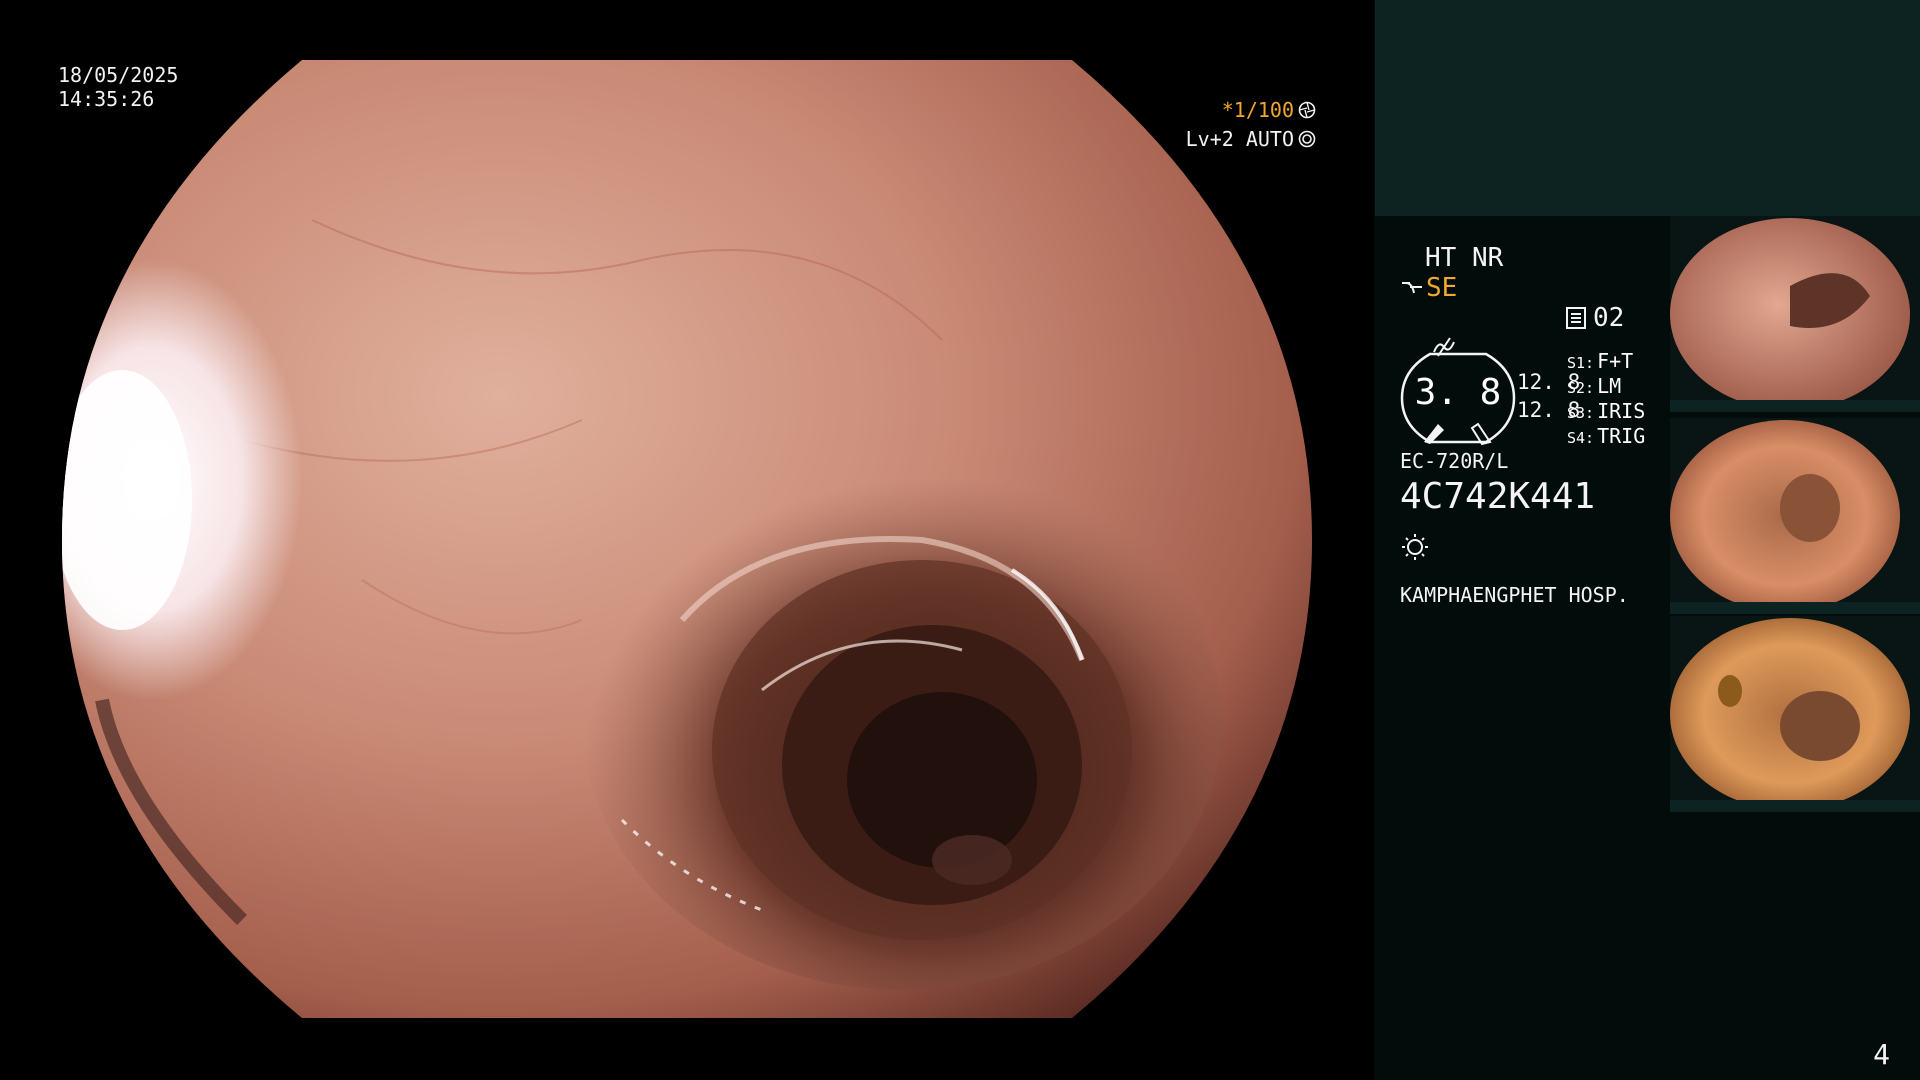  What do you see at coordinates (1581, 413) in the screenshot?
I see `switch-key: S3:` at bounding box center [1581, 413].